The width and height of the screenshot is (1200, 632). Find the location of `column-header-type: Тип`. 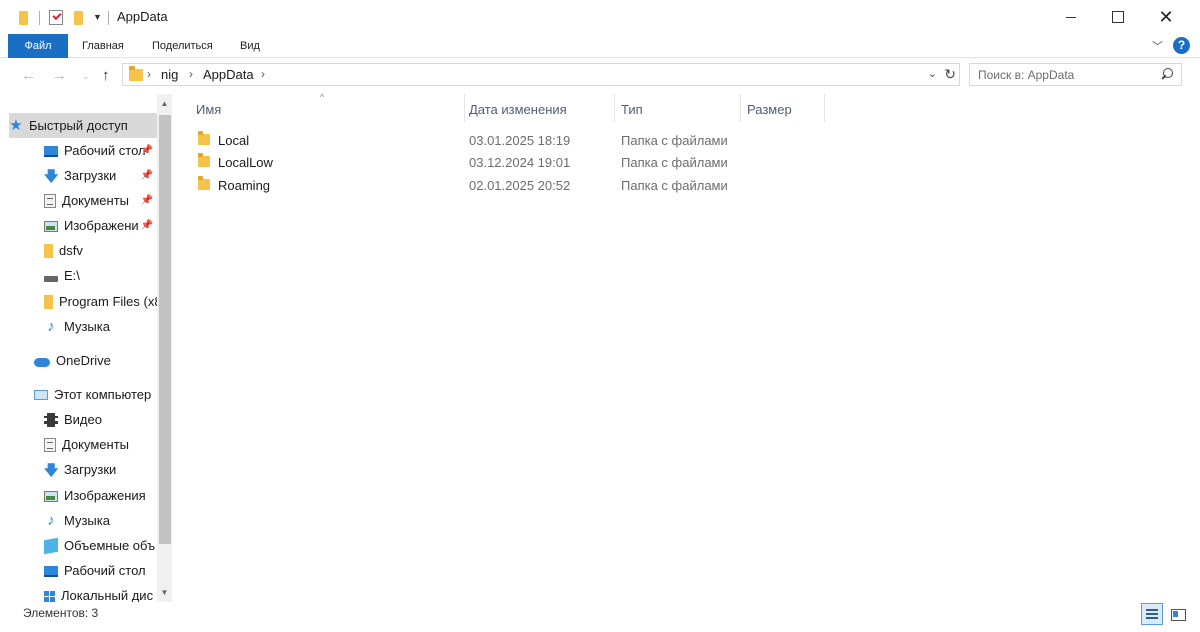

column-header-type: Тип is located at coordinates (632, 109).